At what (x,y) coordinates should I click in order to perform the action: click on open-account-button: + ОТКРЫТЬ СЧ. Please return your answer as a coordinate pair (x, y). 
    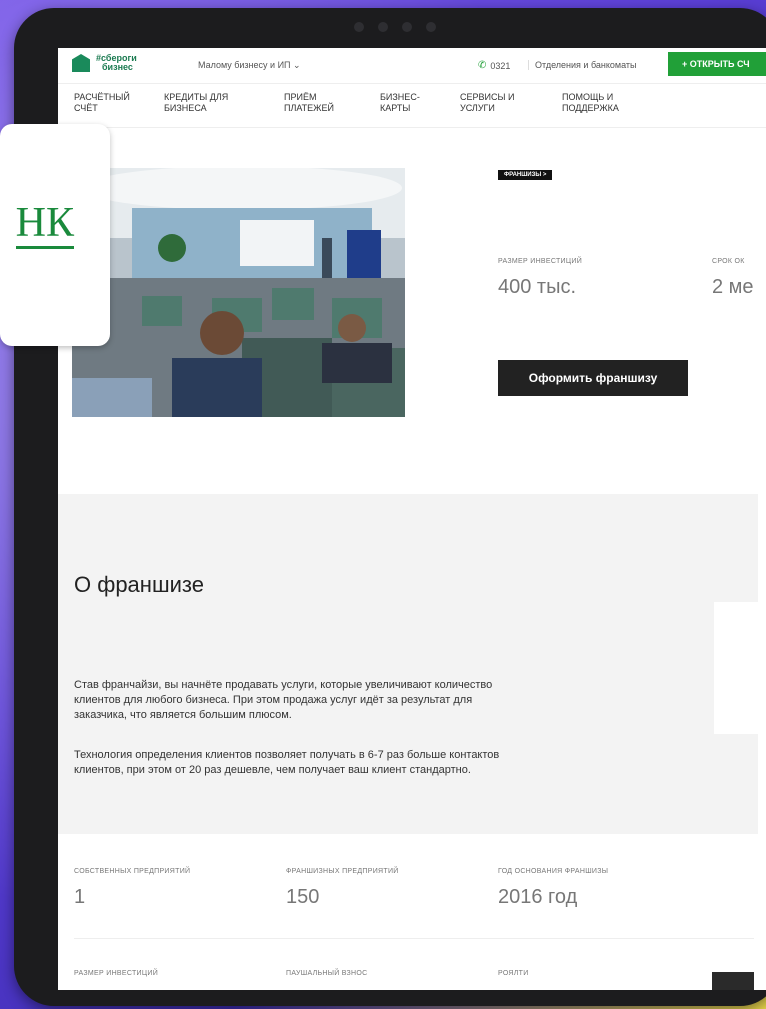
    Looking at the image, I should click on (717, 64).